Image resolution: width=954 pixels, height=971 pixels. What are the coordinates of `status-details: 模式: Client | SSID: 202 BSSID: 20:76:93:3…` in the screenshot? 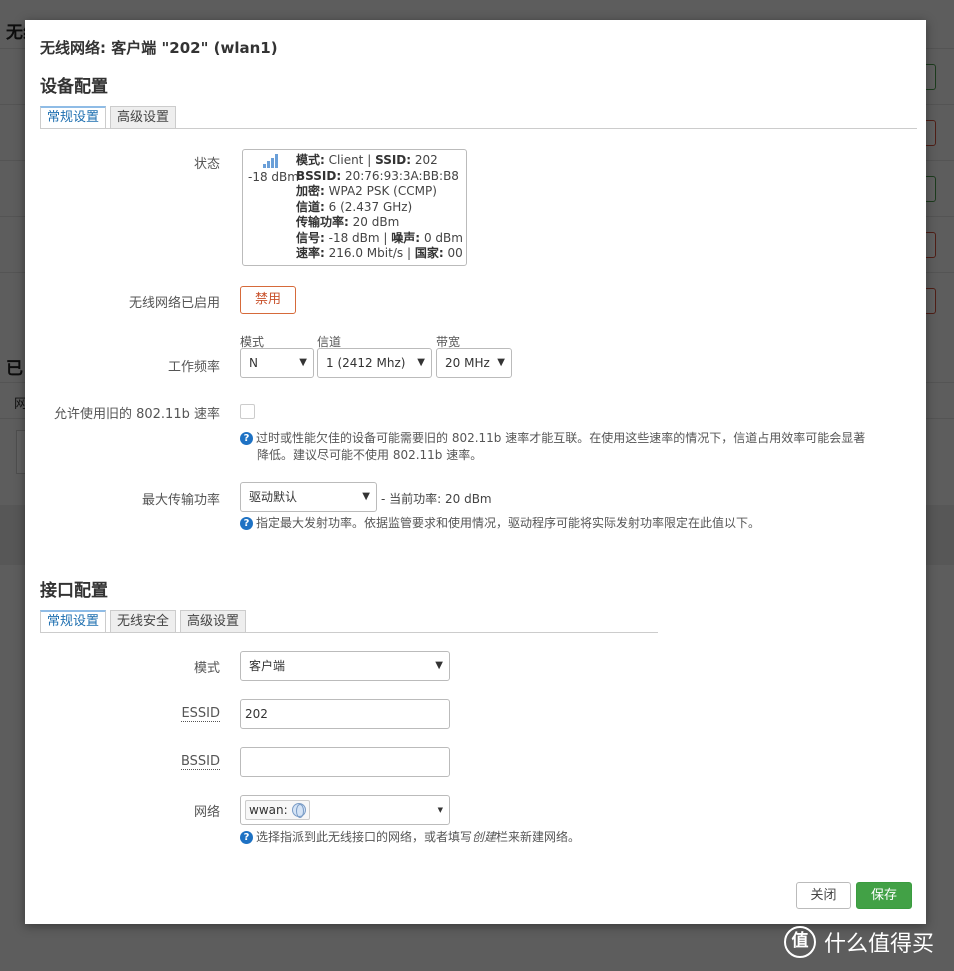 It's located at (379, 206).